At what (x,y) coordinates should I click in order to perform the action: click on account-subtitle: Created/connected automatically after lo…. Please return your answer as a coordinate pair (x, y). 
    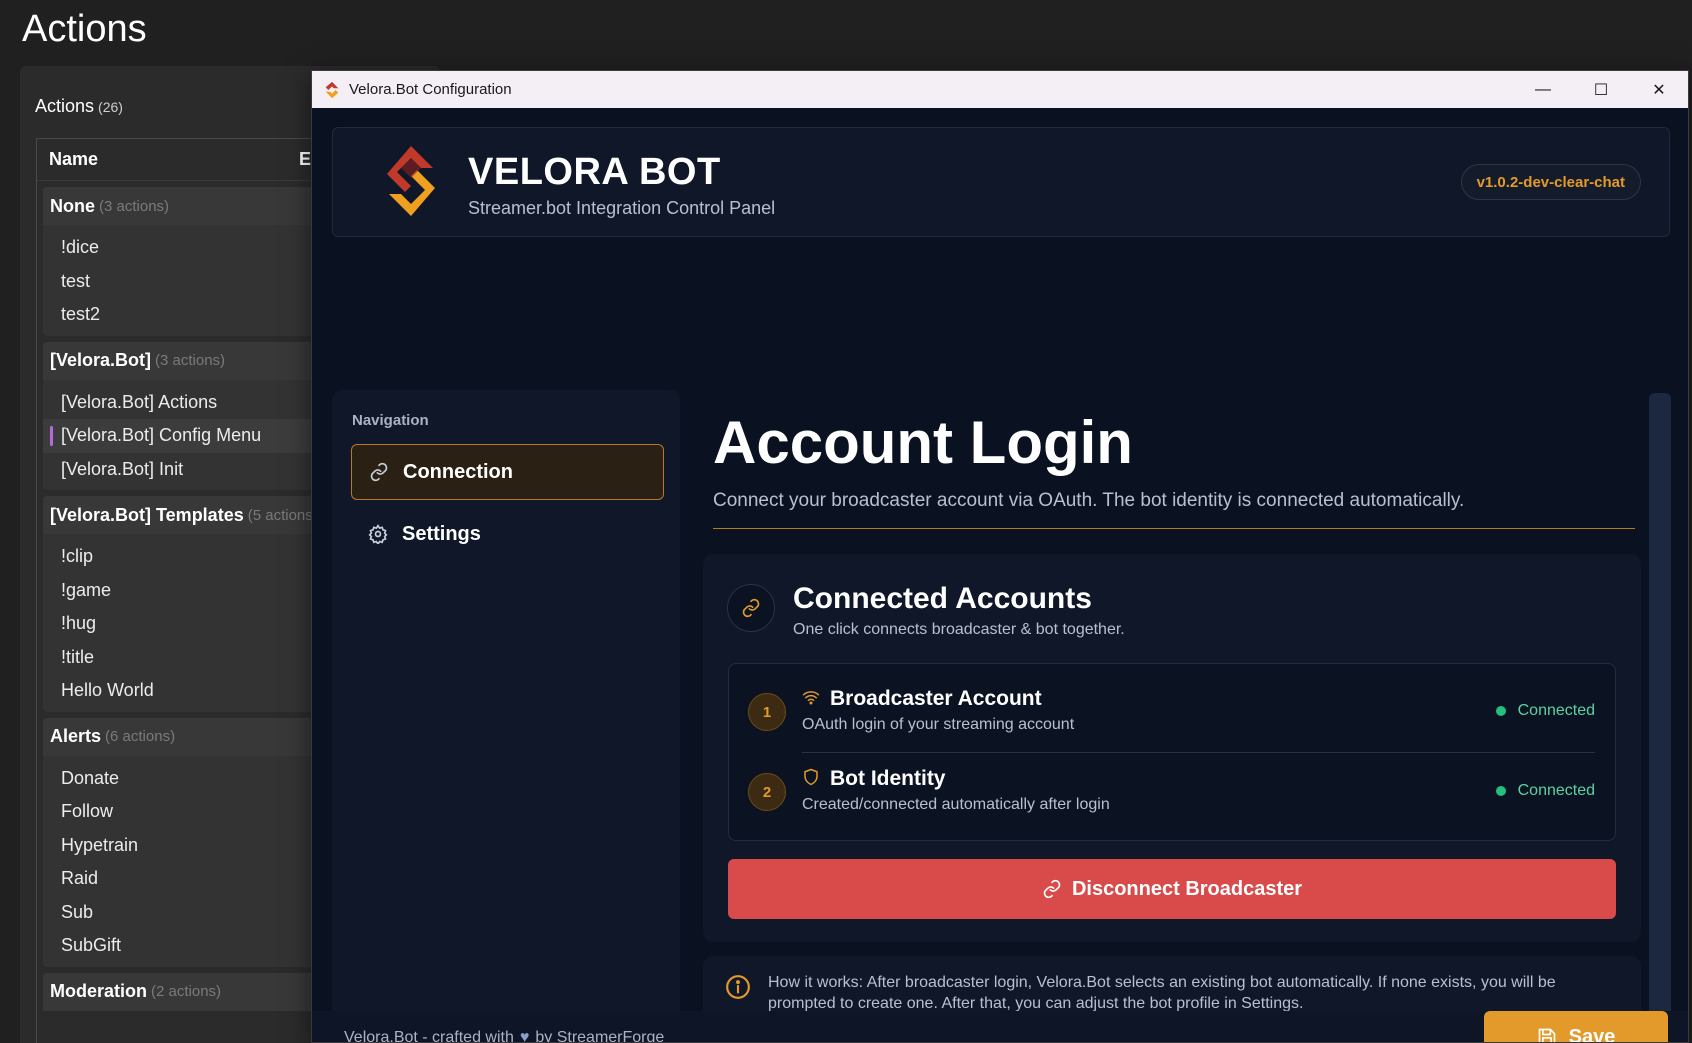
    Looking at the image, I should click on (956, 804).